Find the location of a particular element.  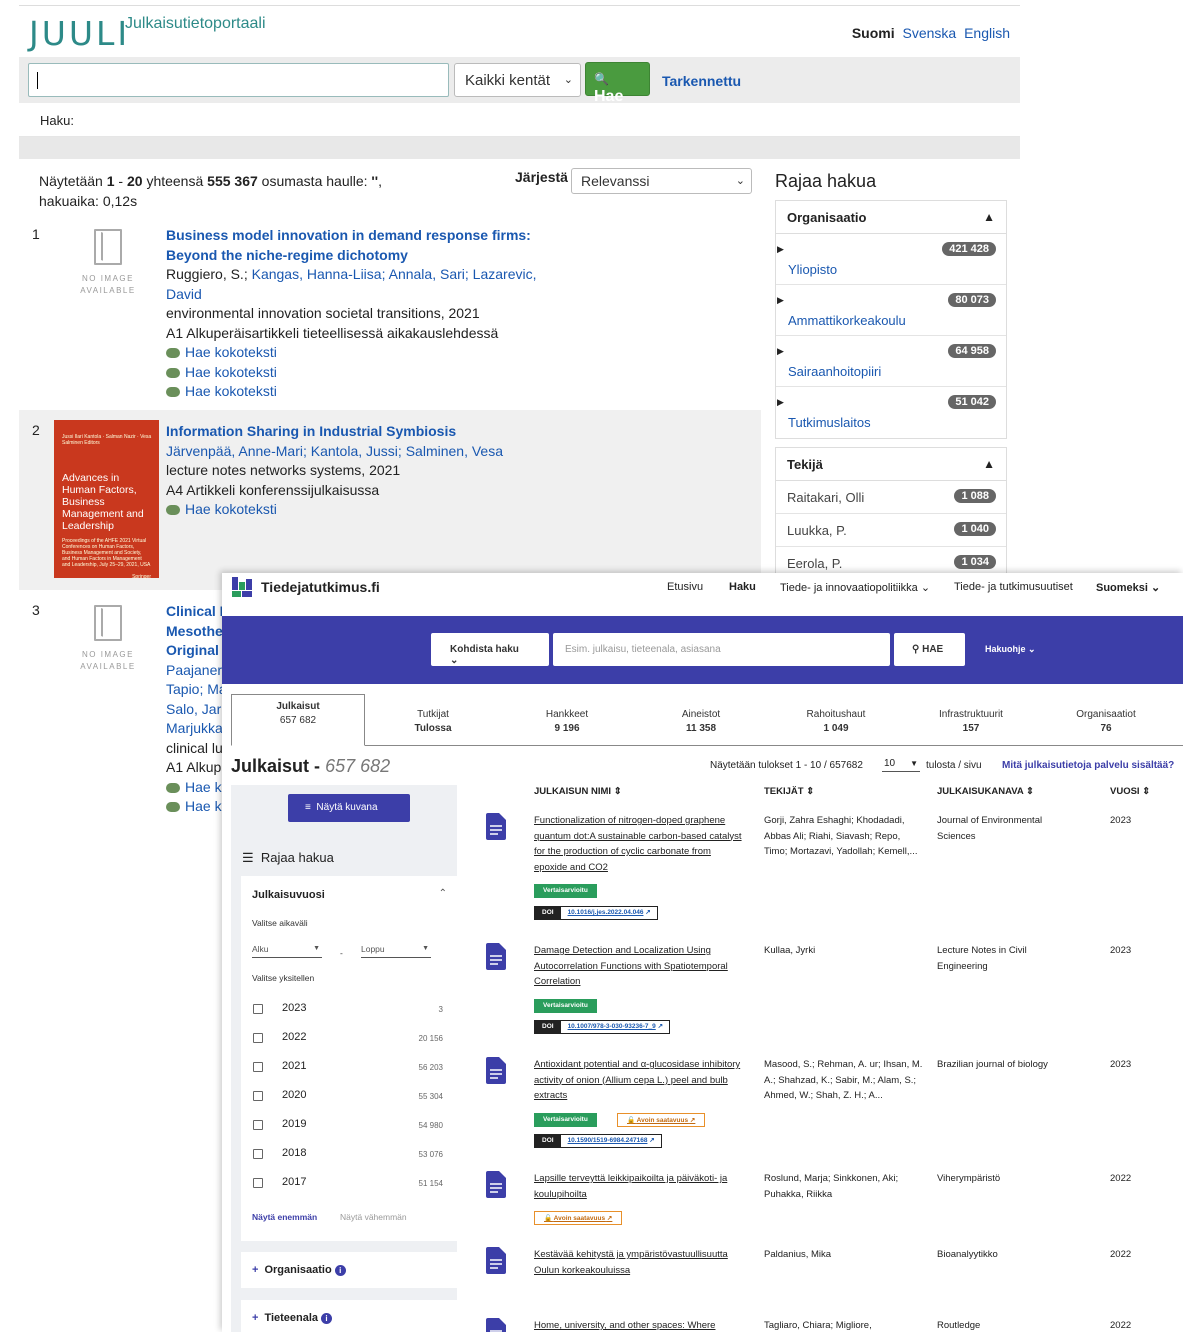

brand-name: Tiedejatutkimus.fi is located at coordinates (320, 587).